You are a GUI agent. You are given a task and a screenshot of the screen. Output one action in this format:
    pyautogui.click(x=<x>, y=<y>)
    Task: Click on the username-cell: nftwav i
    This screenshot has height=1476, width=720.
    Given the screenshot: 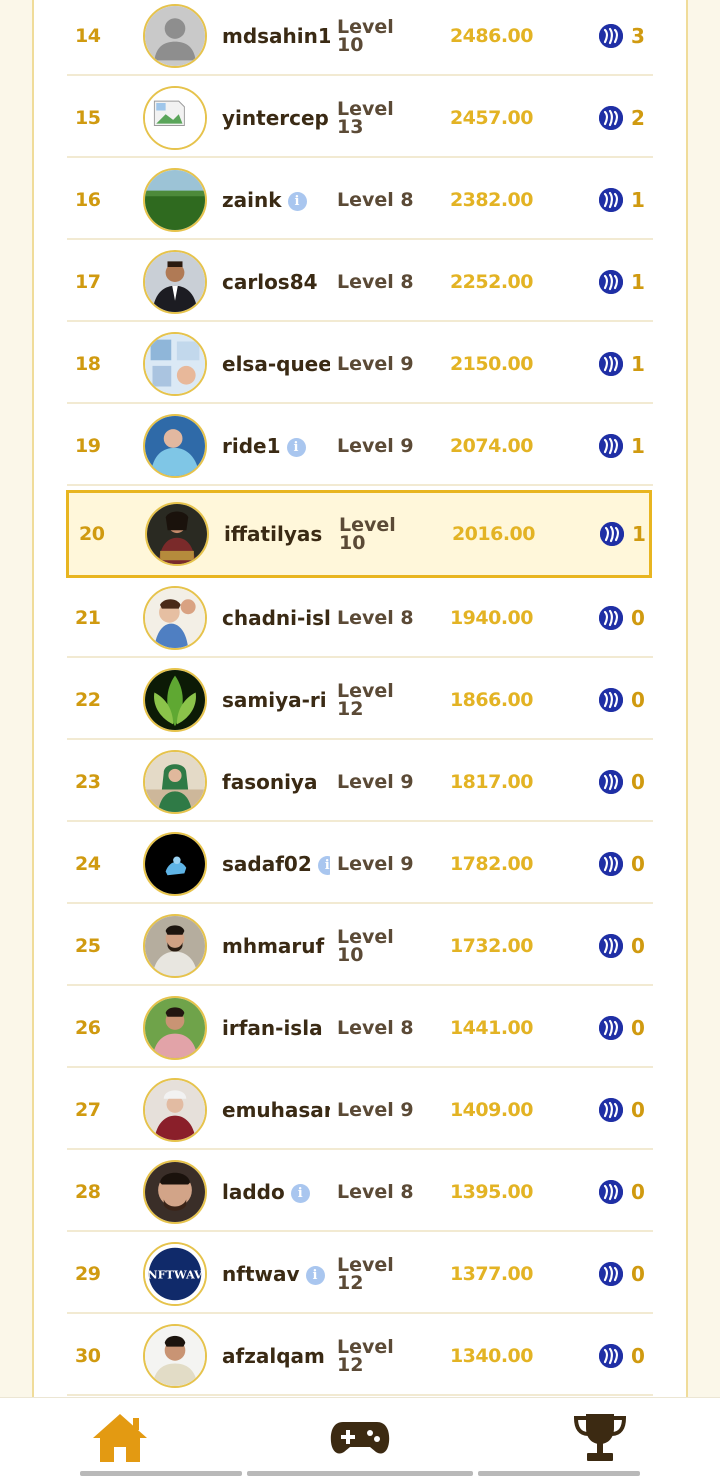 What is the action you would take?
    pyautogui.click(x=276, y=1274)
    